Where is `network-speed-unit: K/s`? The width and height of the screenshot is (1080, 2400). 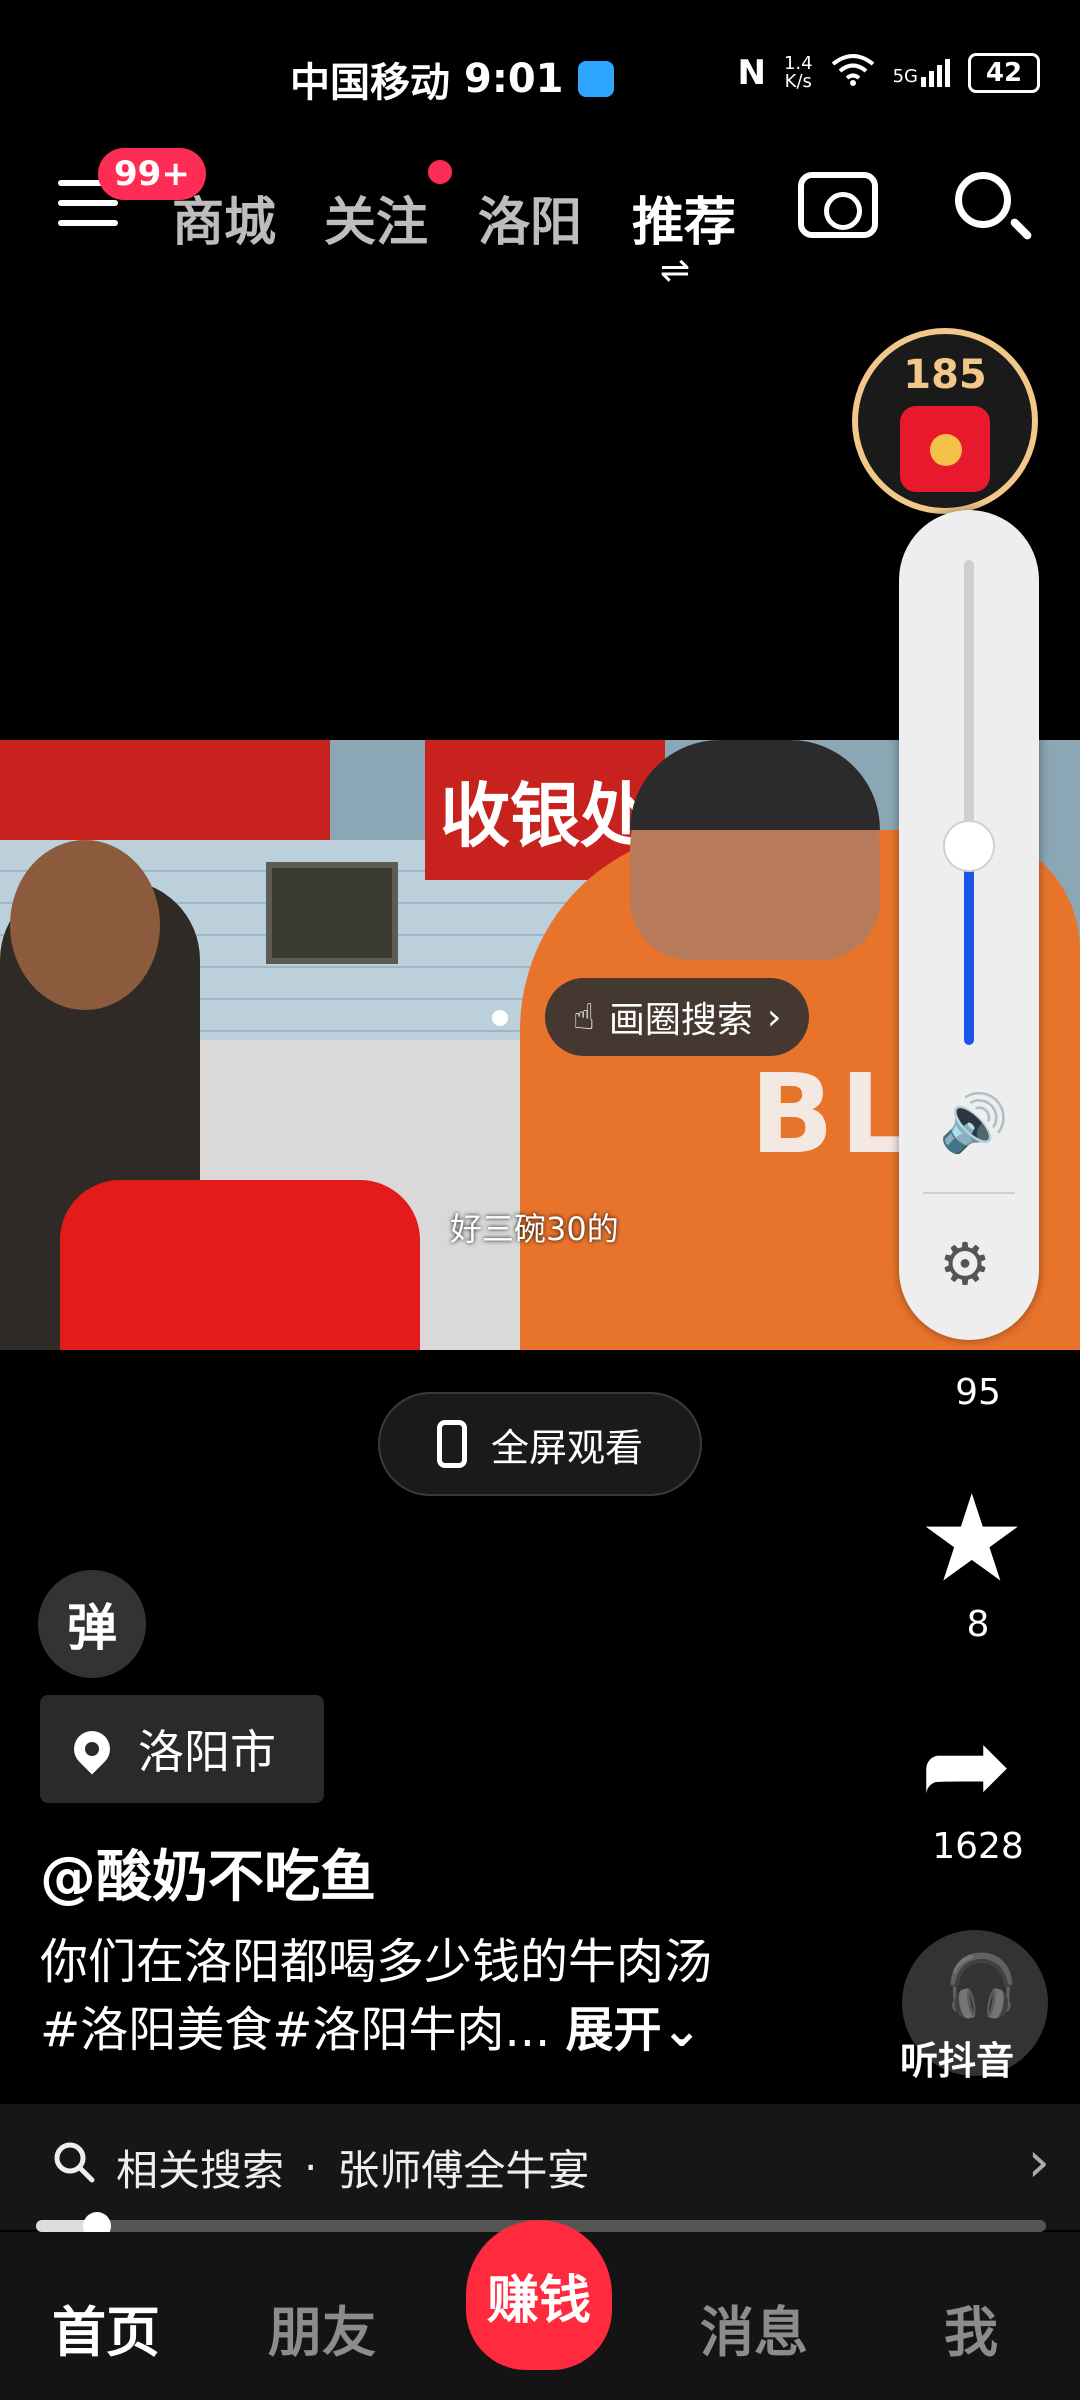
network-speed-unit: K/s is located at coordinates (798, 81).